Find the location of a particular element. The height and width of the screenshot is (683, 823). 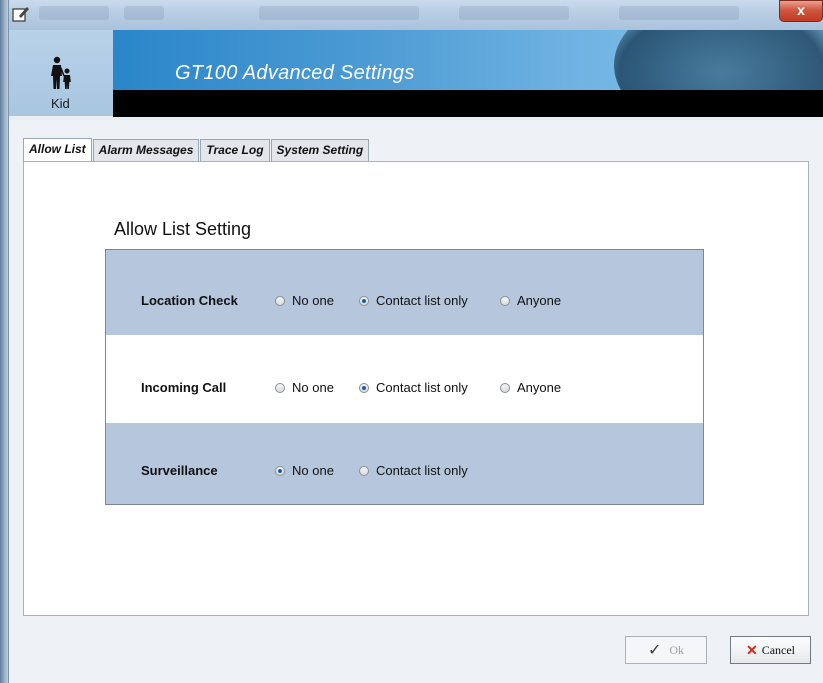

cancel-button-label: Cancel is located at coordinates (778, 649).